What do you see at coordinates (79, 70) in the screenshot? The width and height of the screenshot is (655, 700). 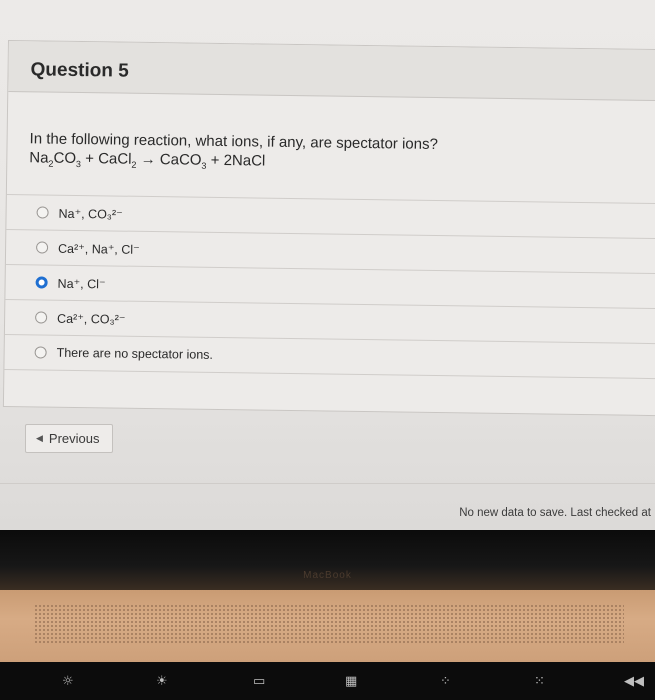 I see `question-title: Question 5` at bounding box center [79, 70].